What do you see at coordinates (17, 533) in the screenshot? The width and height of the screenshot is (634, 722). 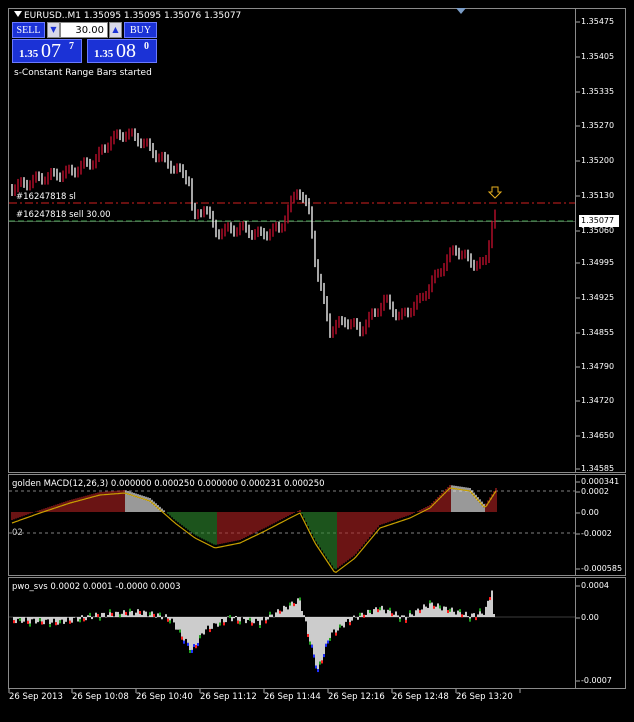 I see `macd-left-mark: 02` at bounding box center [17, 533].